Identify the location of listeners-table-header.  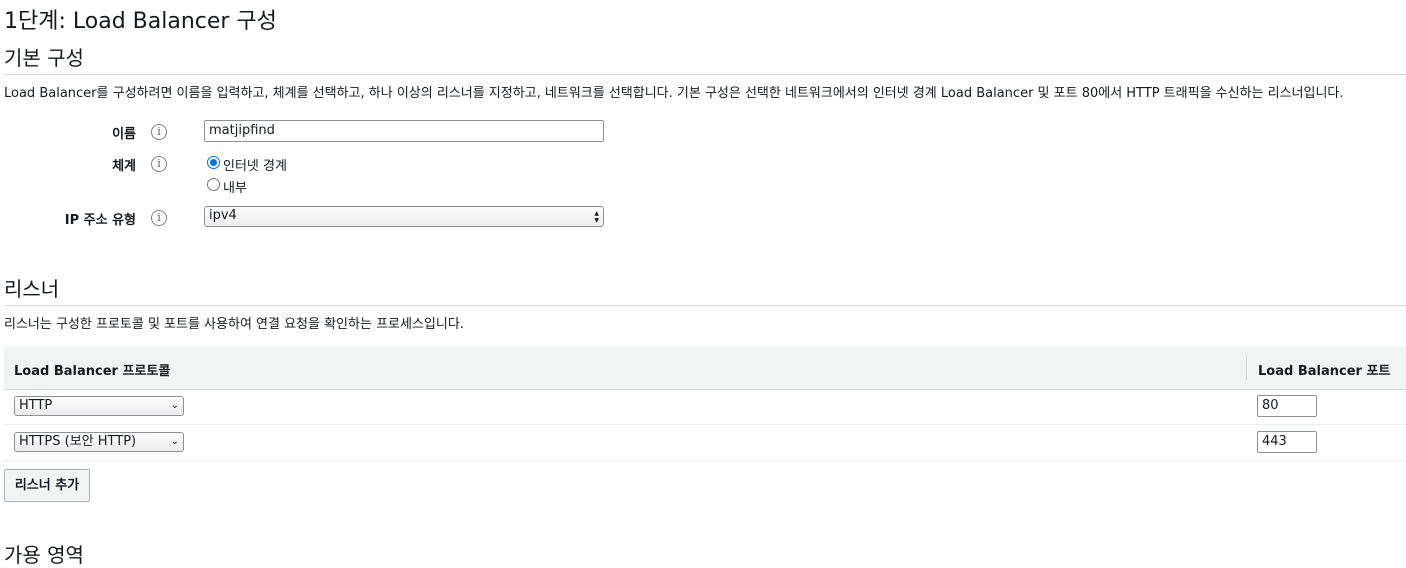
(705, 368).